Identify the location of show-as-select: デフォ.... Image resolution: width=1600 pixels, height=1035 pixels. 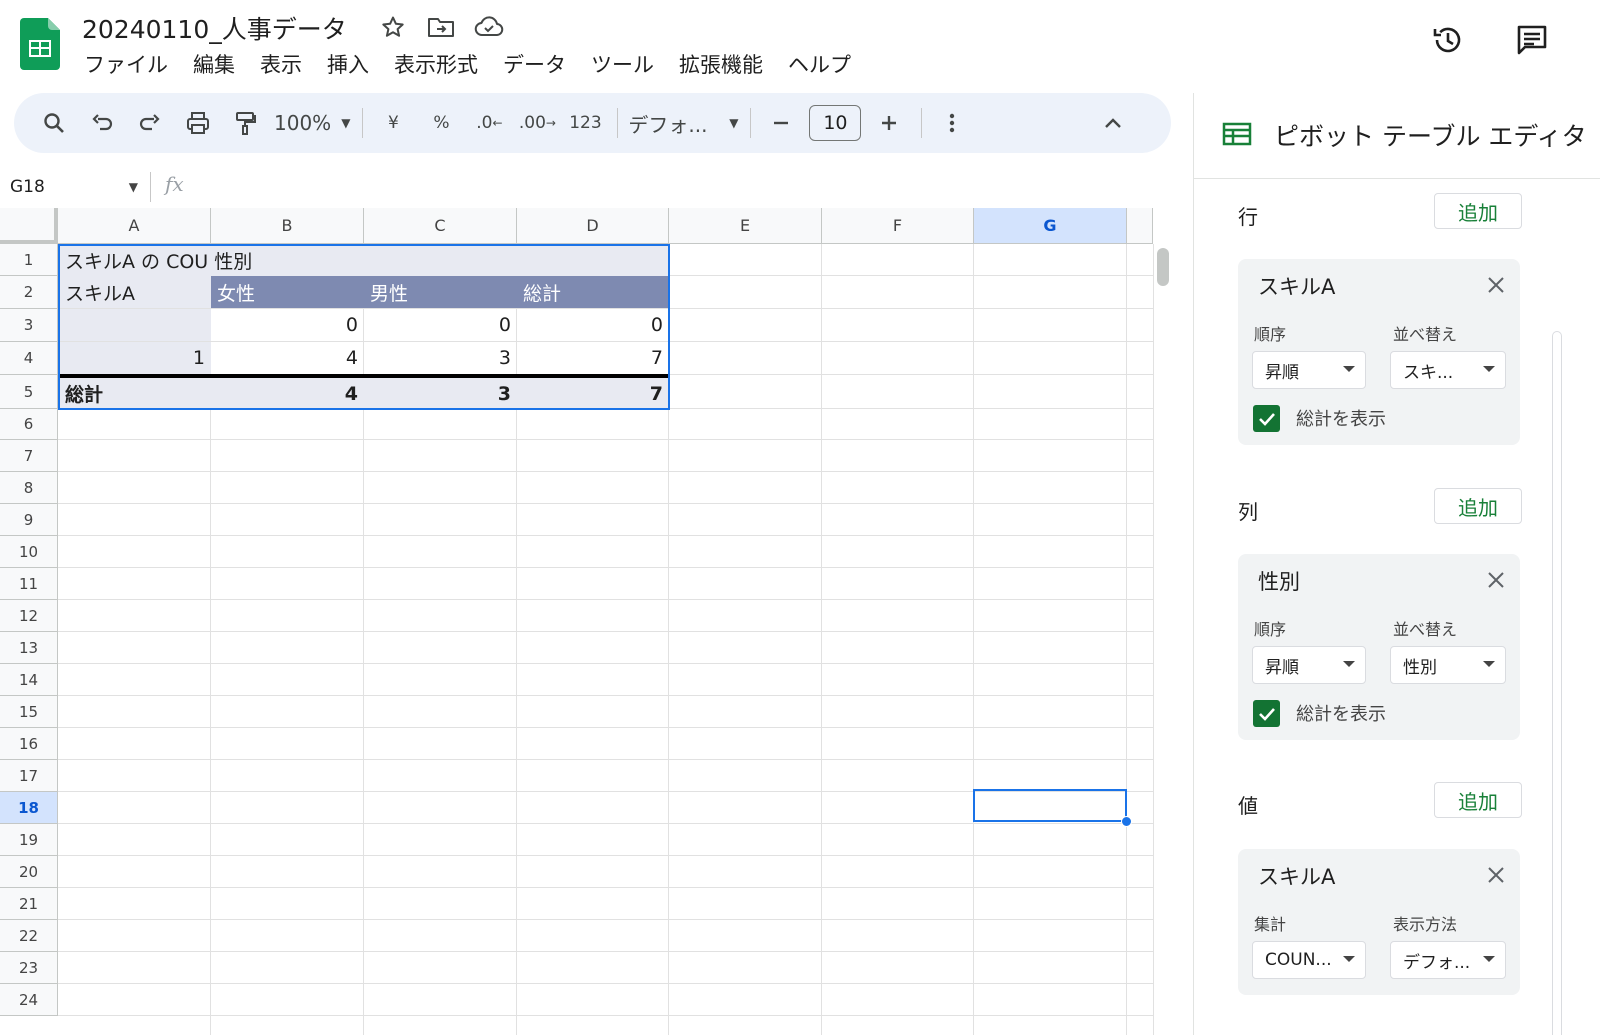
(1448, 960).